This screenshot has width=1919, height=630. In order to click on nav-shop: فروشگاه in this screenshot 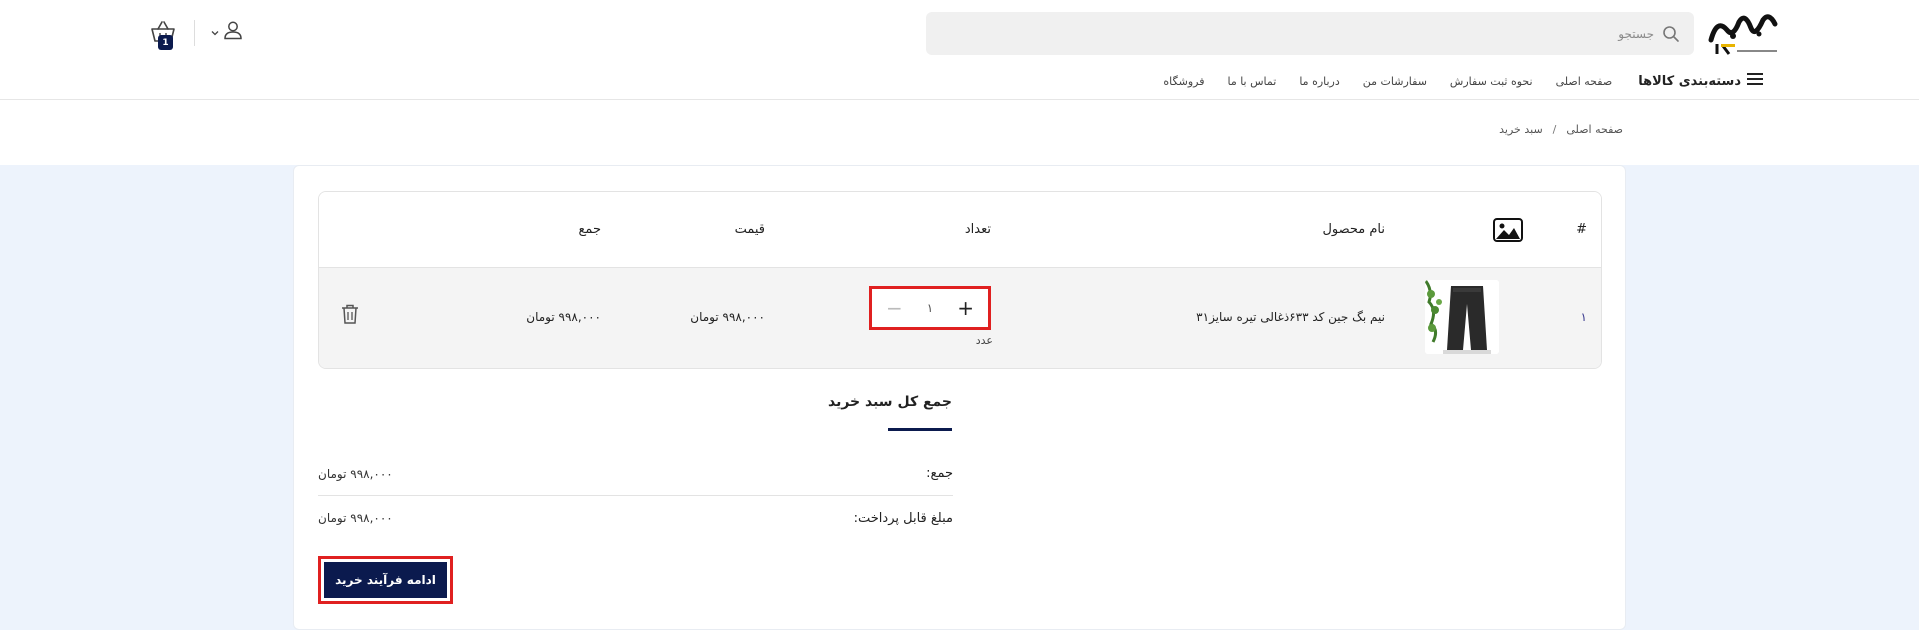, I will do `click(1183, 81)`.